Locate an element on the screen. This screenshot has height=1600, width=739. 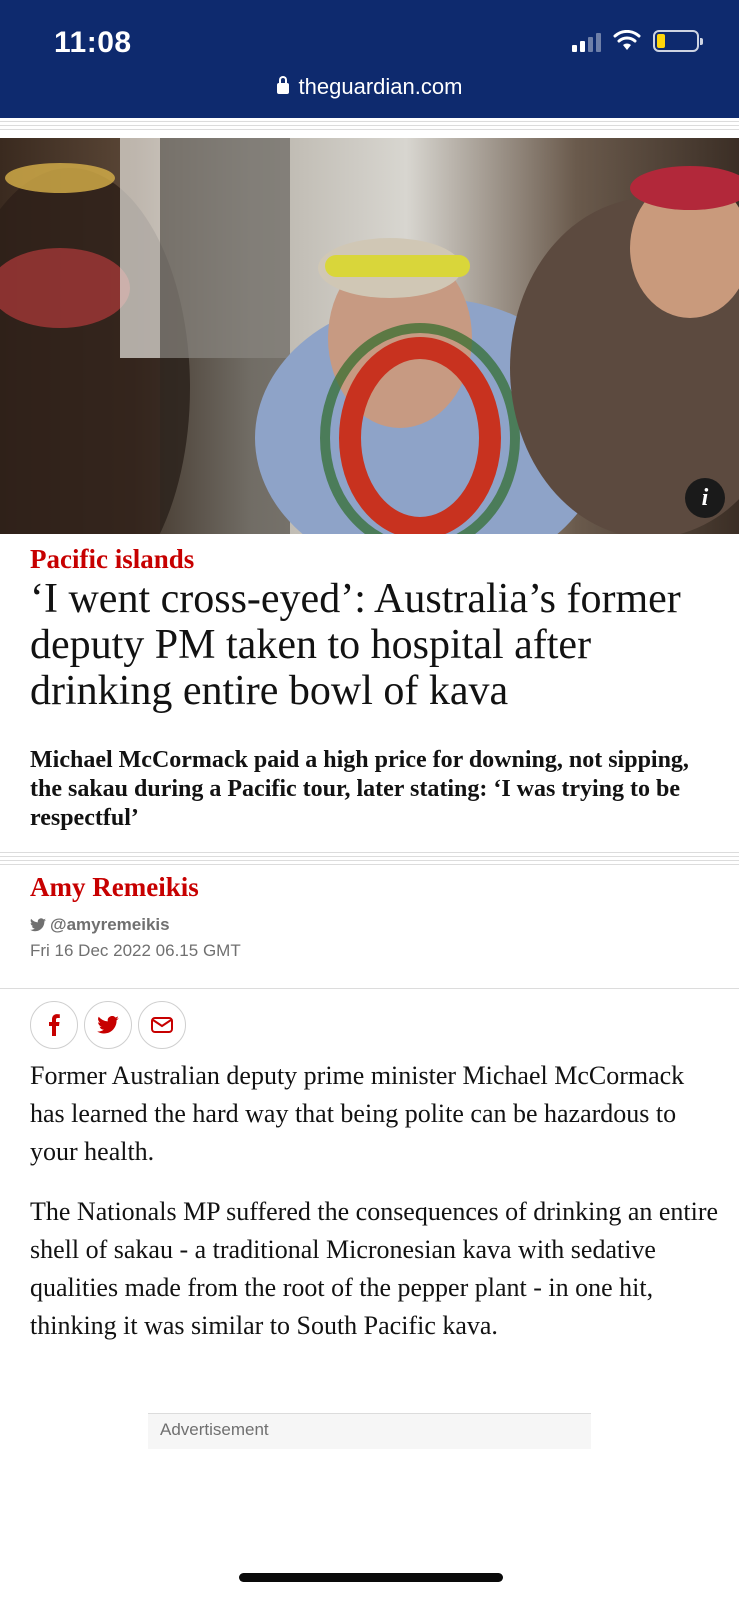
lock-icon is located at coordinates (282, 85).